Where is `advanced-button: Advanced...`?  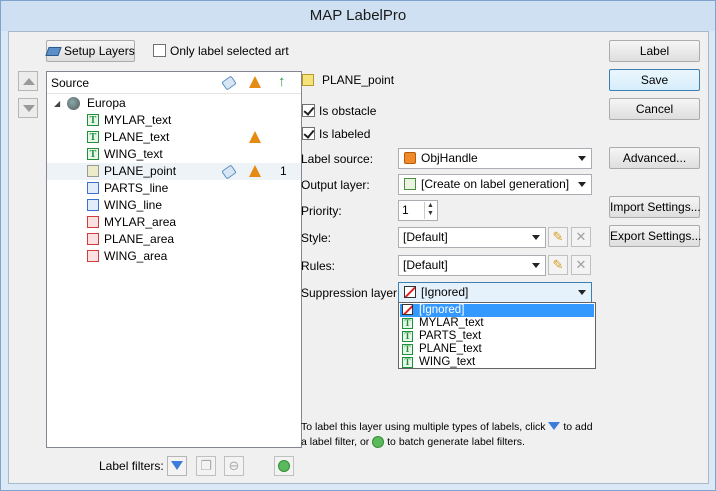 advanced-button: Advanced... is located at coordinates (654, 158).